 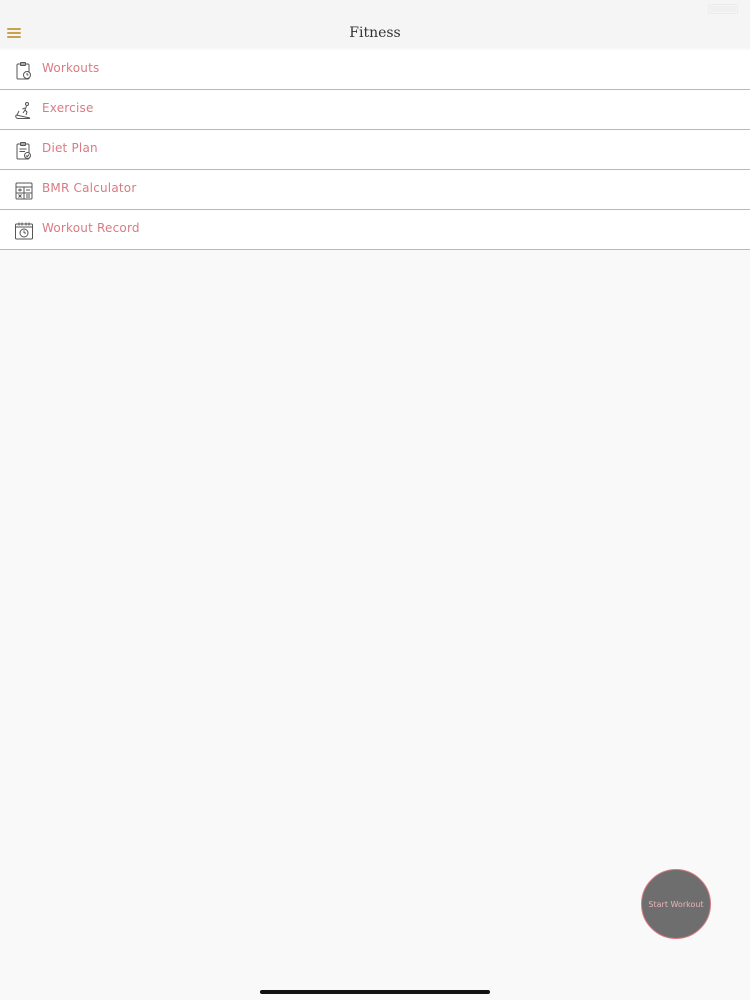 What do you see at coordinates (71, 68) in the screenshot?
I see `menu-item-label: Workouts` at bounding box center [71, 68].